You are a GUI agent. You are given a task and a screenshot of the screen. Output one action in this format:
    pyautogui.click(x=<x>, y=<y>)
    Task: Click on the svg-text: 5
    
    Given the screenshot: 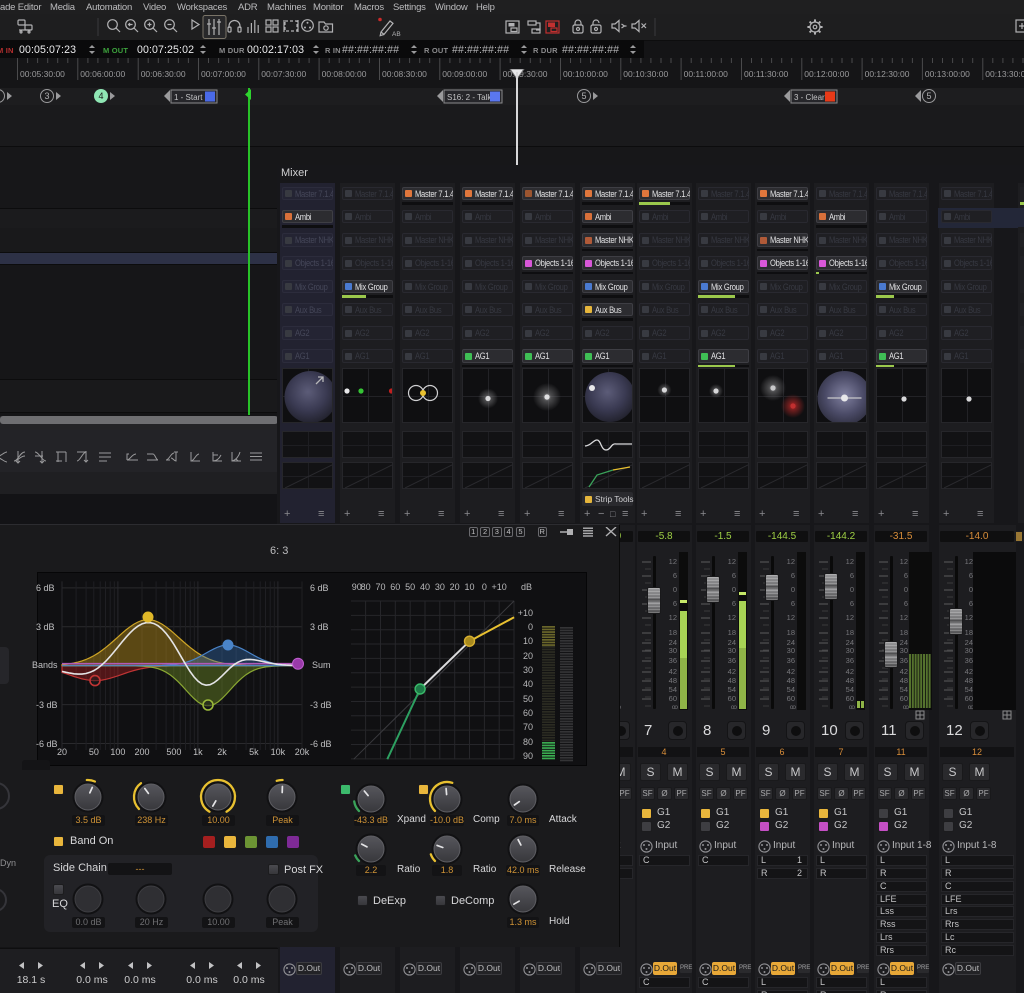 What is the action you would take?
    pyautogui.click(x=928, y=96)
    